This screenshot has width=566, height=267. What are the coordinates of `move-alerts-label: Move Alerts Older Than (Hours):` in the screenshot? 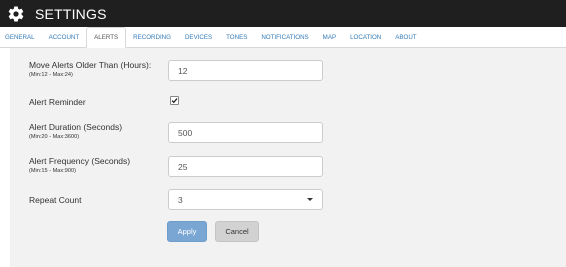 It's located at (90, 65).